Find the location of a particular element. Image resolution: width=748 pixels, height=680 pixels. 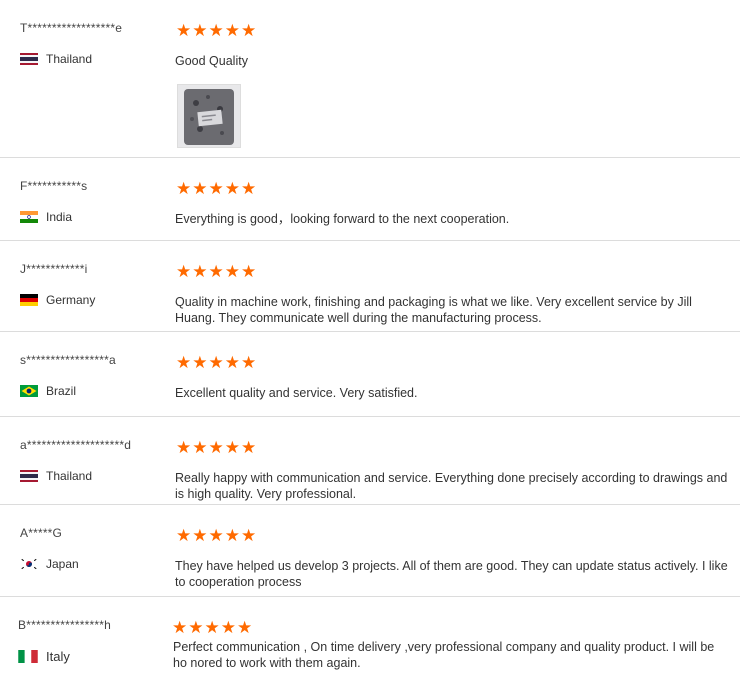

country-label: Brazil is located at coordinates (61, 391).